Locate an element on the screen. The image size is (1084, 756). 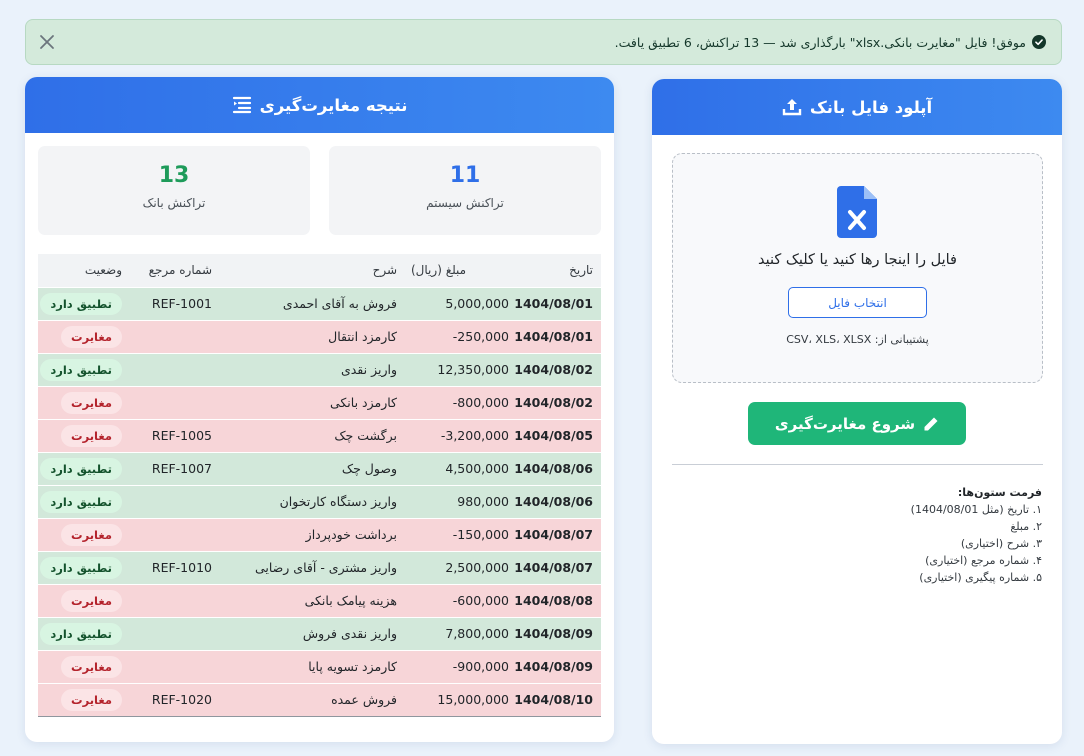
upload-icon is located at coordinates (792, 107).